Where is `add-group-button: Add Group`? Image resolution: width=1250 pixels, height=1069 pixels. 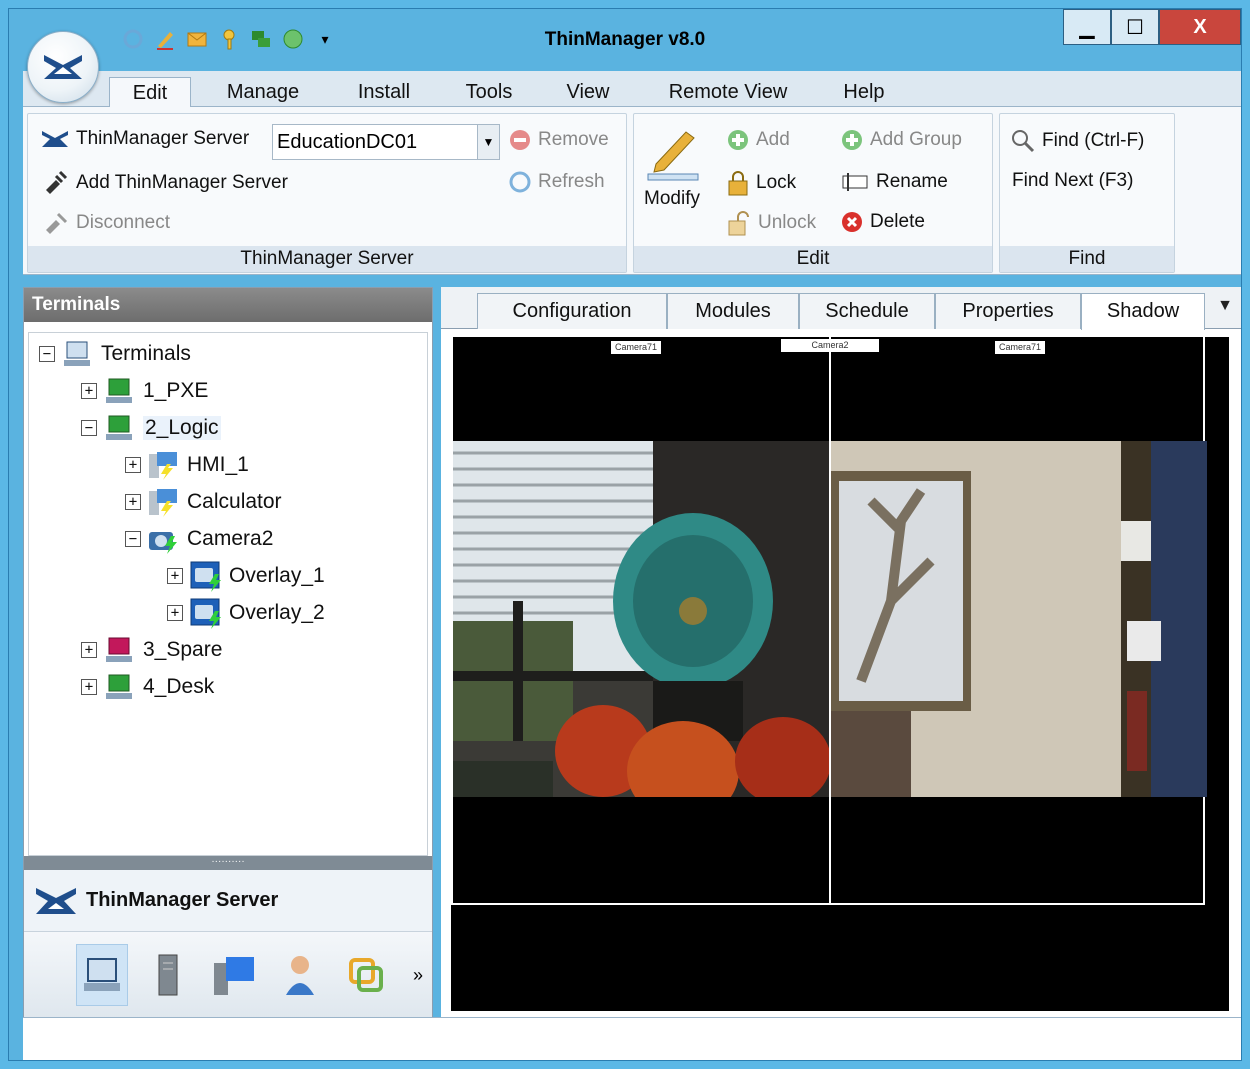
add-group-button: Add Group is located at coordinates (901, 140).